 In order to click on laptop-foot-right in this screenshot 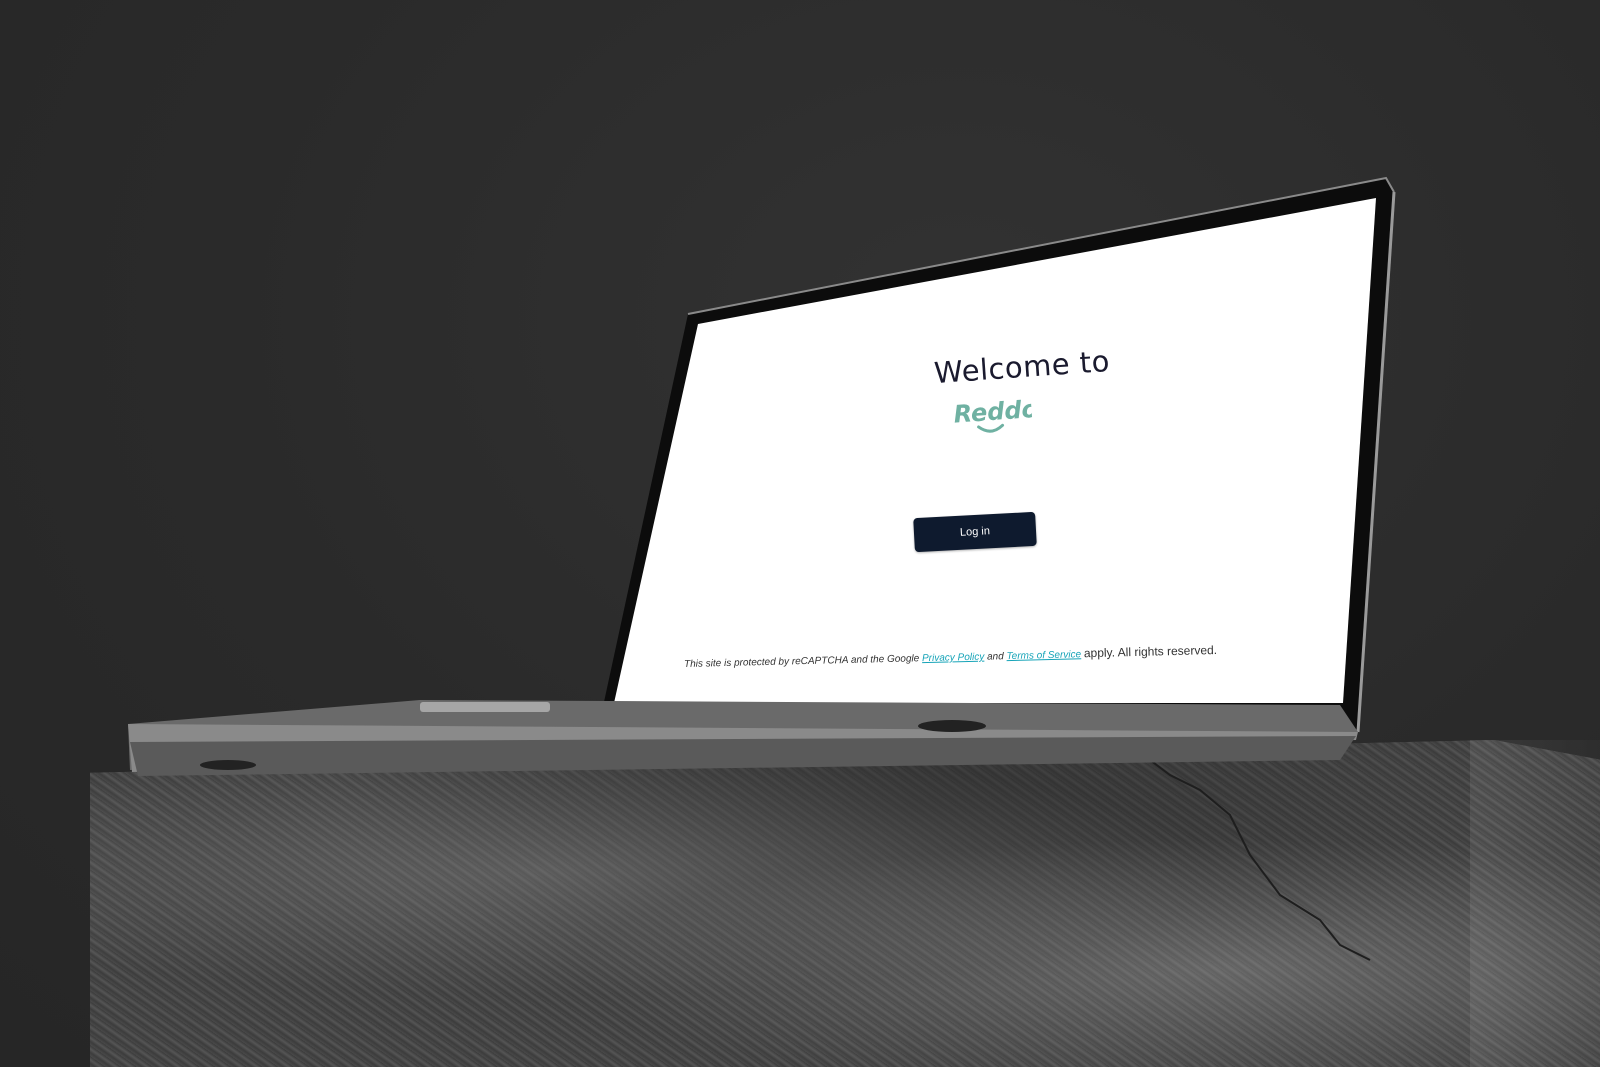, I will do `click(952, 726)`.